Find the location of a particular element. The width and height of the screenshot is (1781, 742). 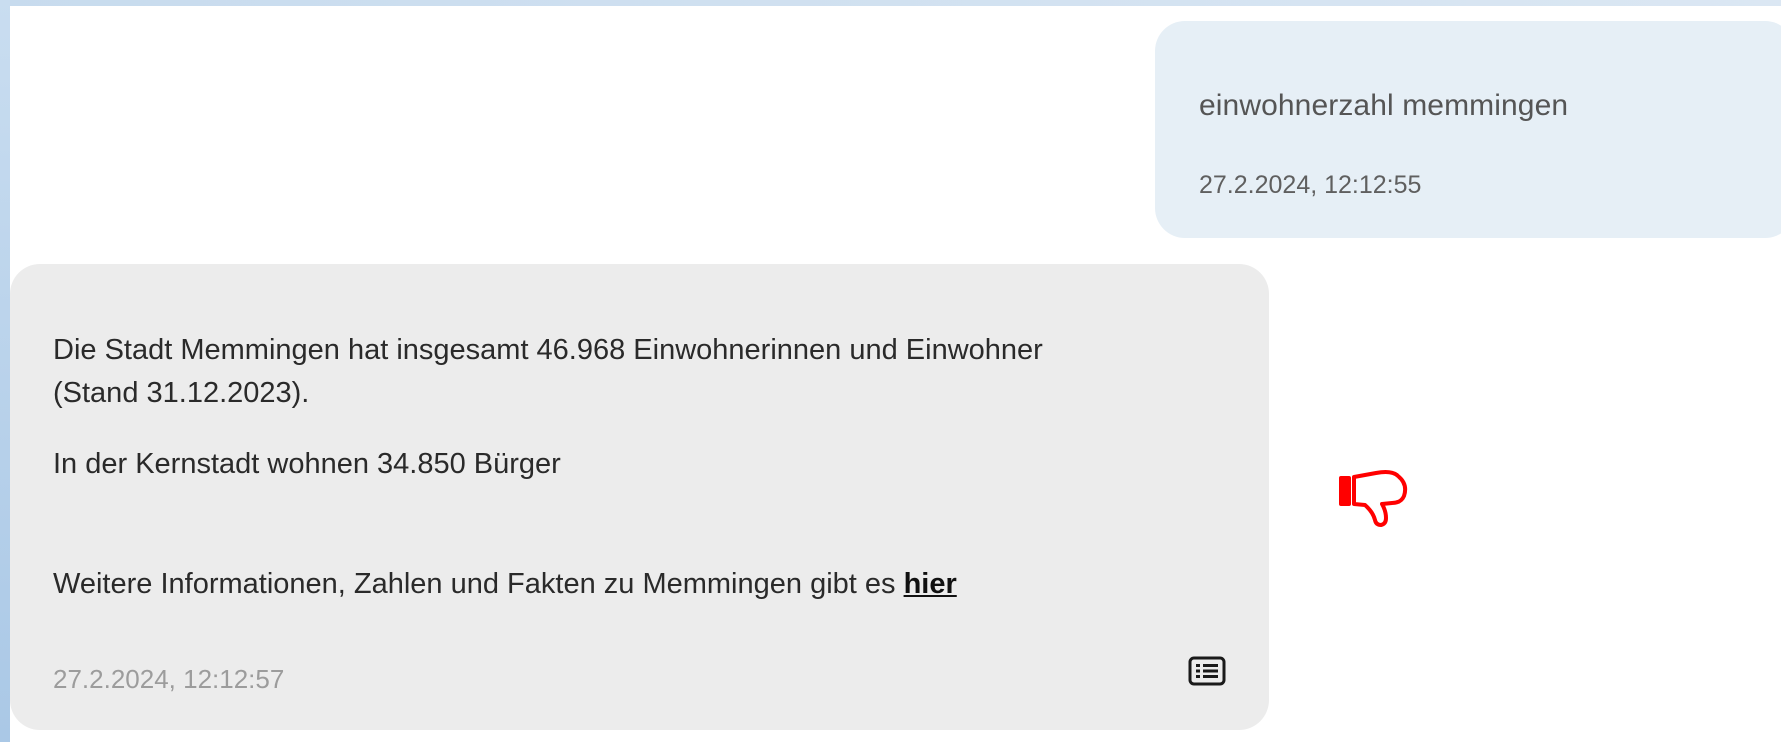

bot-message-paragraph: In der Kernstadt wohnen 34.850 Bürger is located at coordinates (307, 464).